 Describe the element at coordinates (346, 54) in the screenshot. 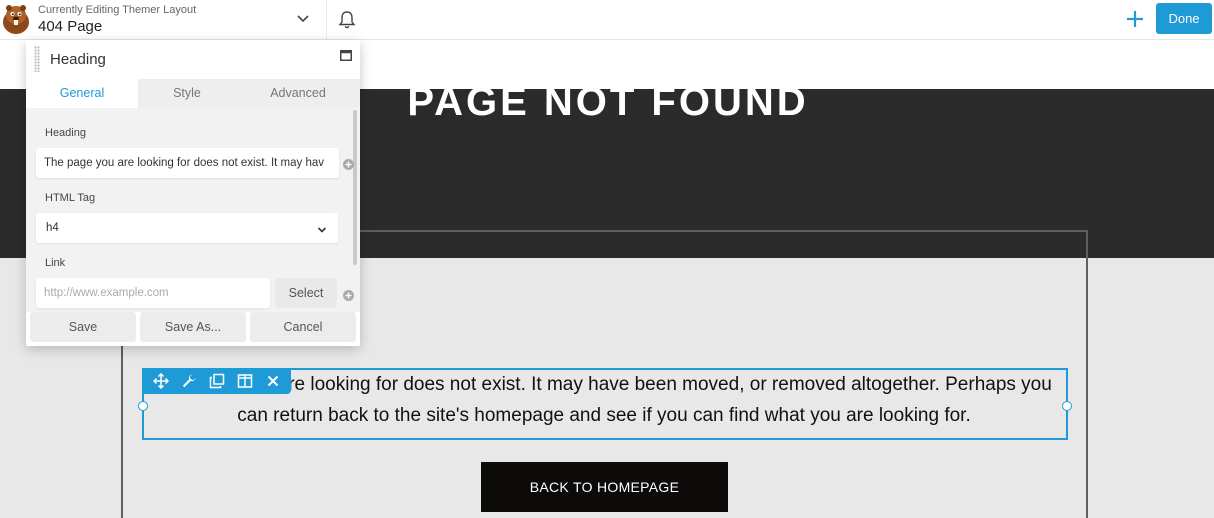

I see `maximize-icon` at that location.